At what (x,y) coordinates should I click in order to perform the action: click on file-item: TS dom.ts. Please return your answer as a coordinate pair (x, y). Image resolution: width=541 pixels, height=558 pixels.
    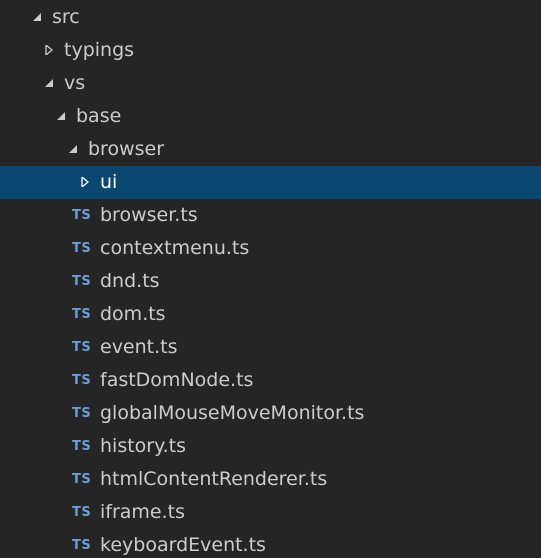
    Looking at the image, I should click on (270, 314).